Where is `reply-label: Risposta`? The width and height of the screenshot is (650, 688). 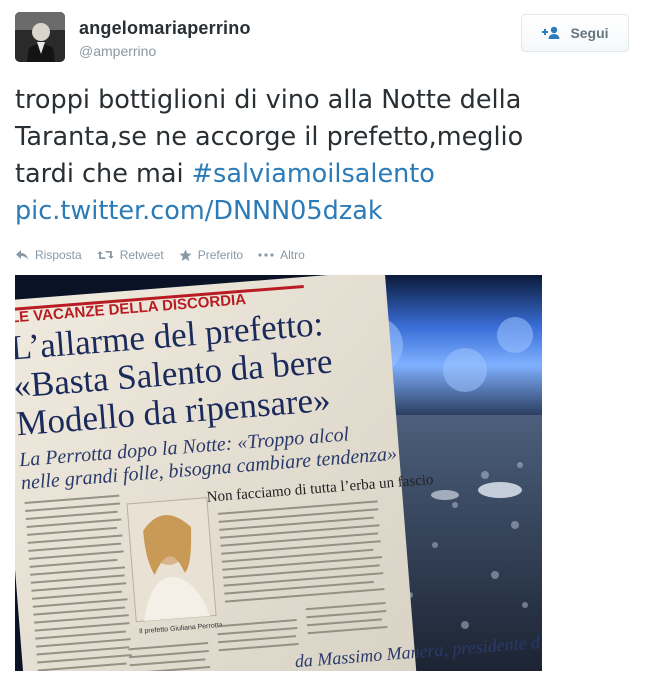
reply-label: Risposta is located at coordinates (58, 255).